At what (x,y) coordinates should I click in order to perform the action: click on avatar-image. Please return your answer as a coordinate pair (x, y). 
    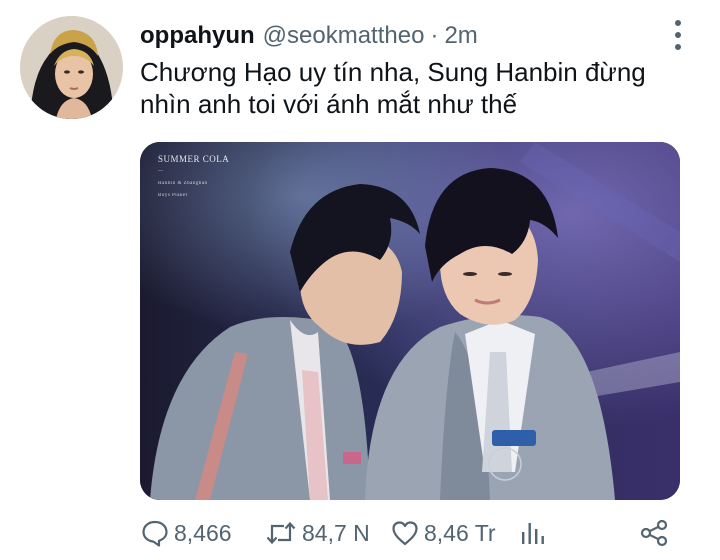
    Looking at the image, I should click on (71, 67).